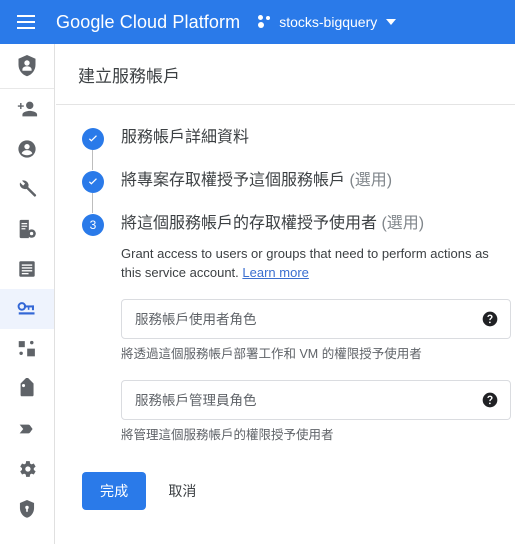  I want to click on project-name-label: stocks-bigquery, so click(328, 22).